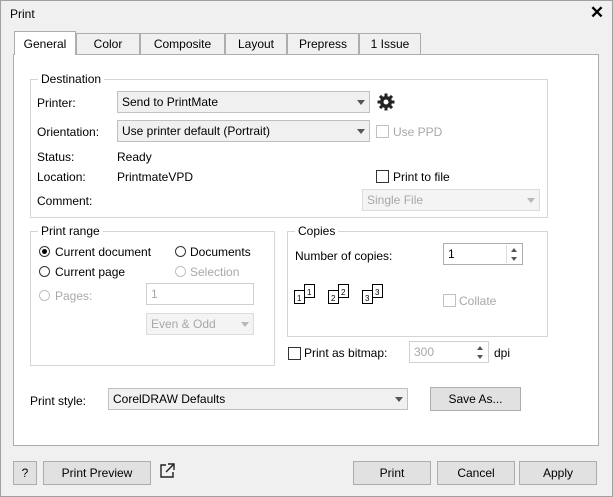 The width and height of the screenshot is (613, 497). What do you see at coordinates (90, 272) in the screenshot?
I see `current-page-label: Current page` at bounding box center [90, 272].